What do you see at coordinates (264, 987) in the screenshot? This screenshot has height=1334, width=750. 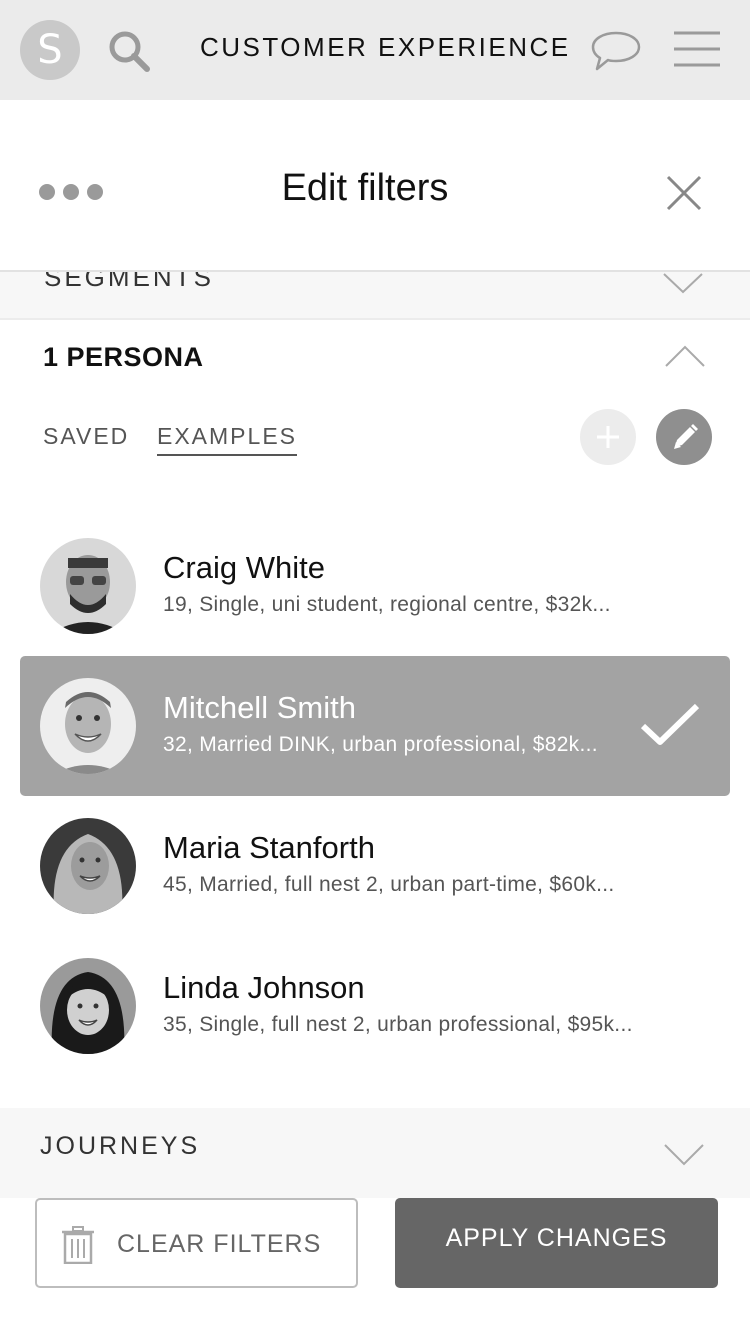 I see `persona-name: Linda Johnson` at bounding box center [264, 987].